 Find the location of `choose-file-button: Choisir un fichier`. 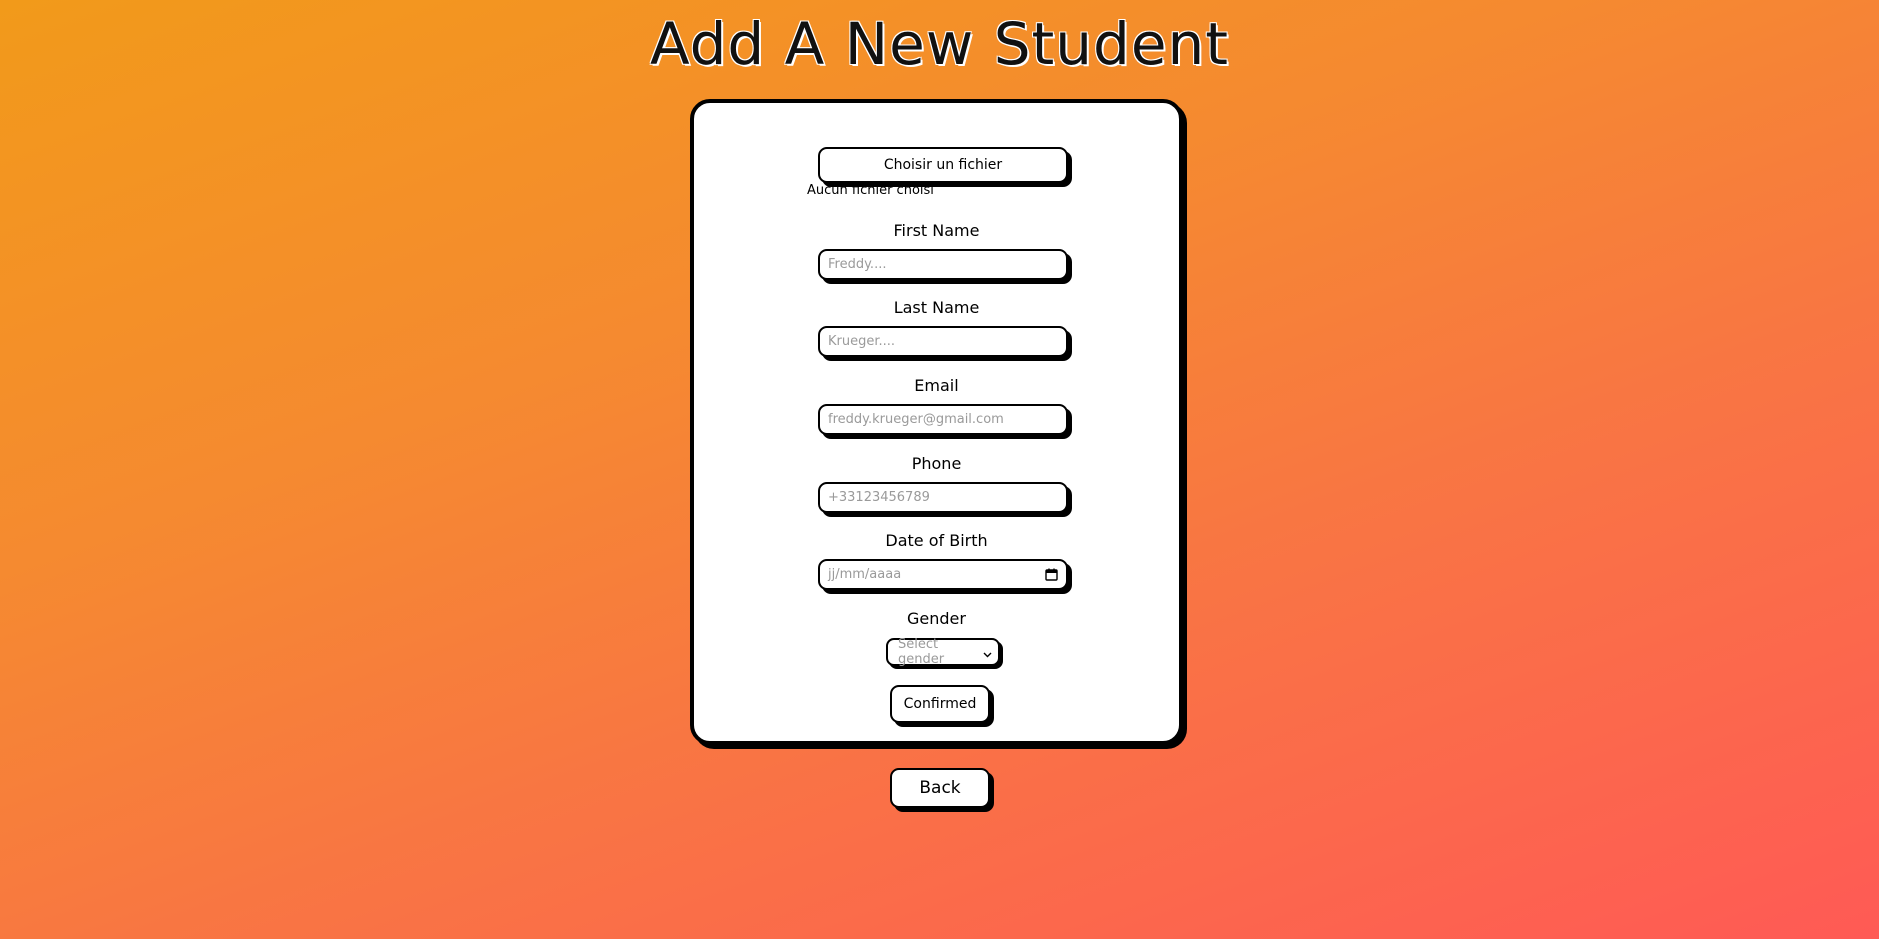

choose-file-button: Choisir un fichier is located at coordinates (943, 165).